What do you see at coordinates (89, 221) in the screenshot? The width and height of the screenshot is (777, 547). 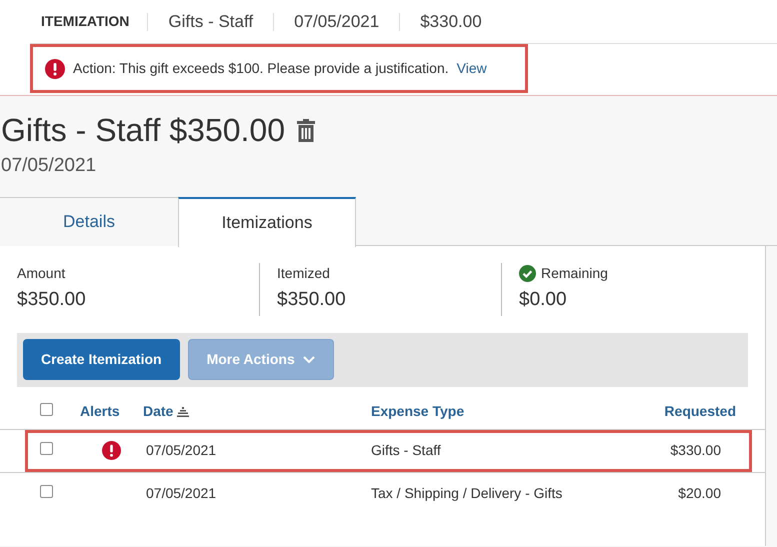 I see `tab: Details` at bounding box center [89, 221].